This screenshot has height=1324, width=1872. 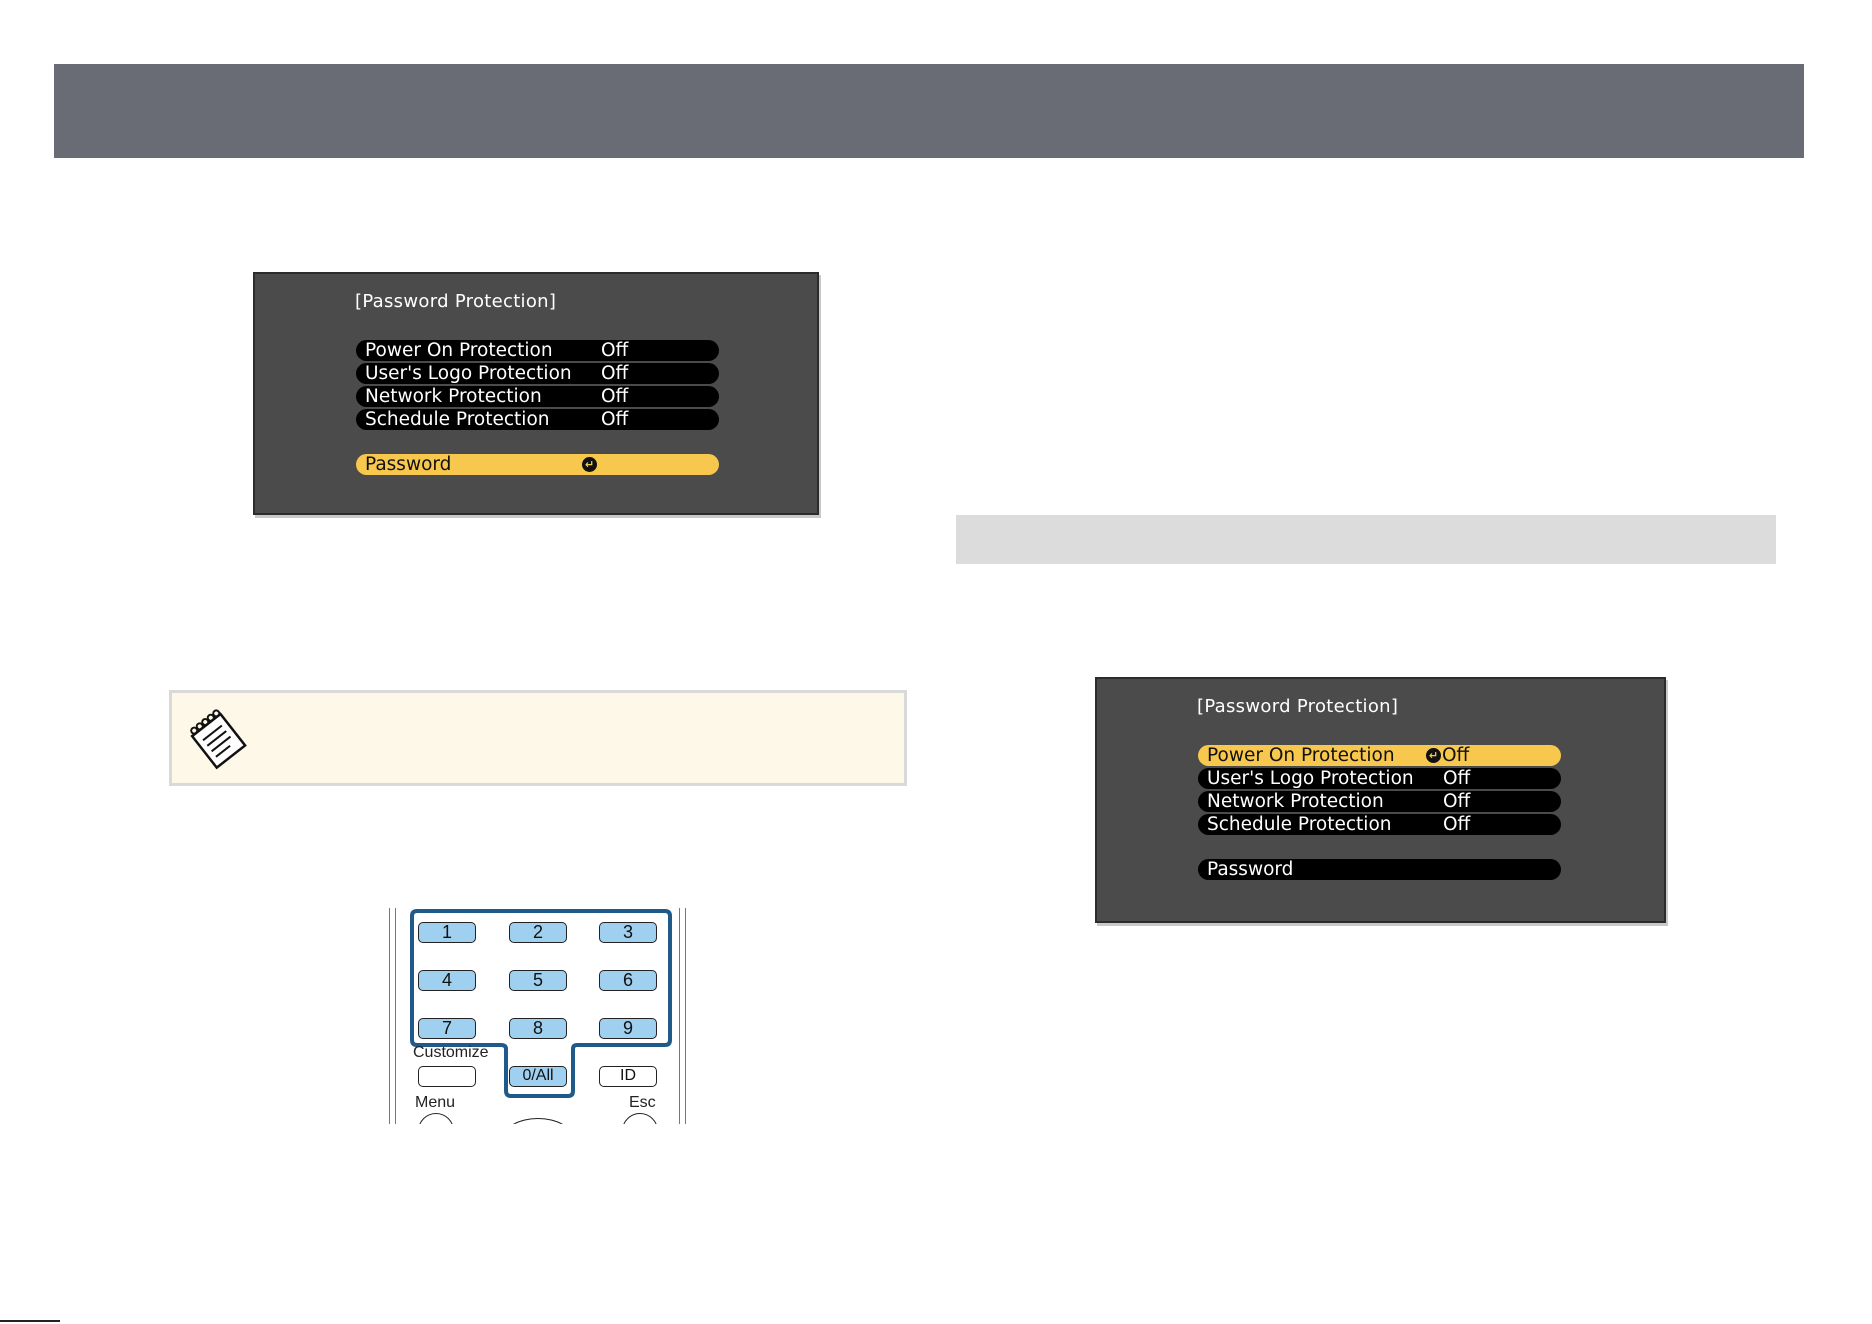 What do you see at coordinates (538, 1028) in the screenshot?
I see `remote-key-8: 8` at bounding box center [538, 1028].